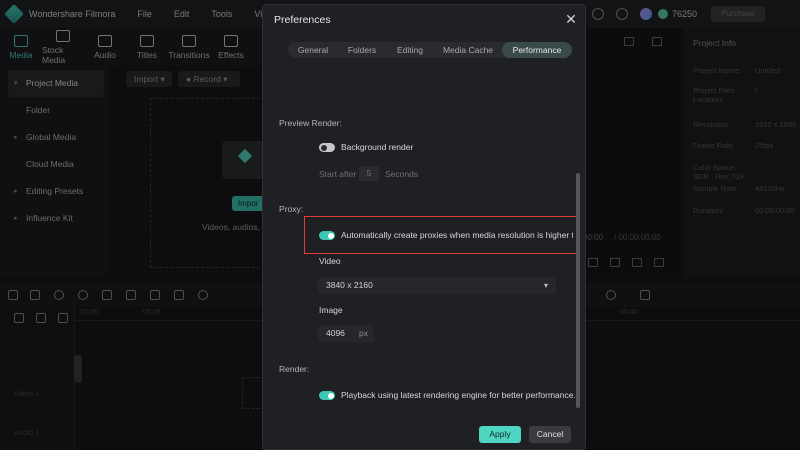  I want to click on render-heading: Render:, so click(294, 369).